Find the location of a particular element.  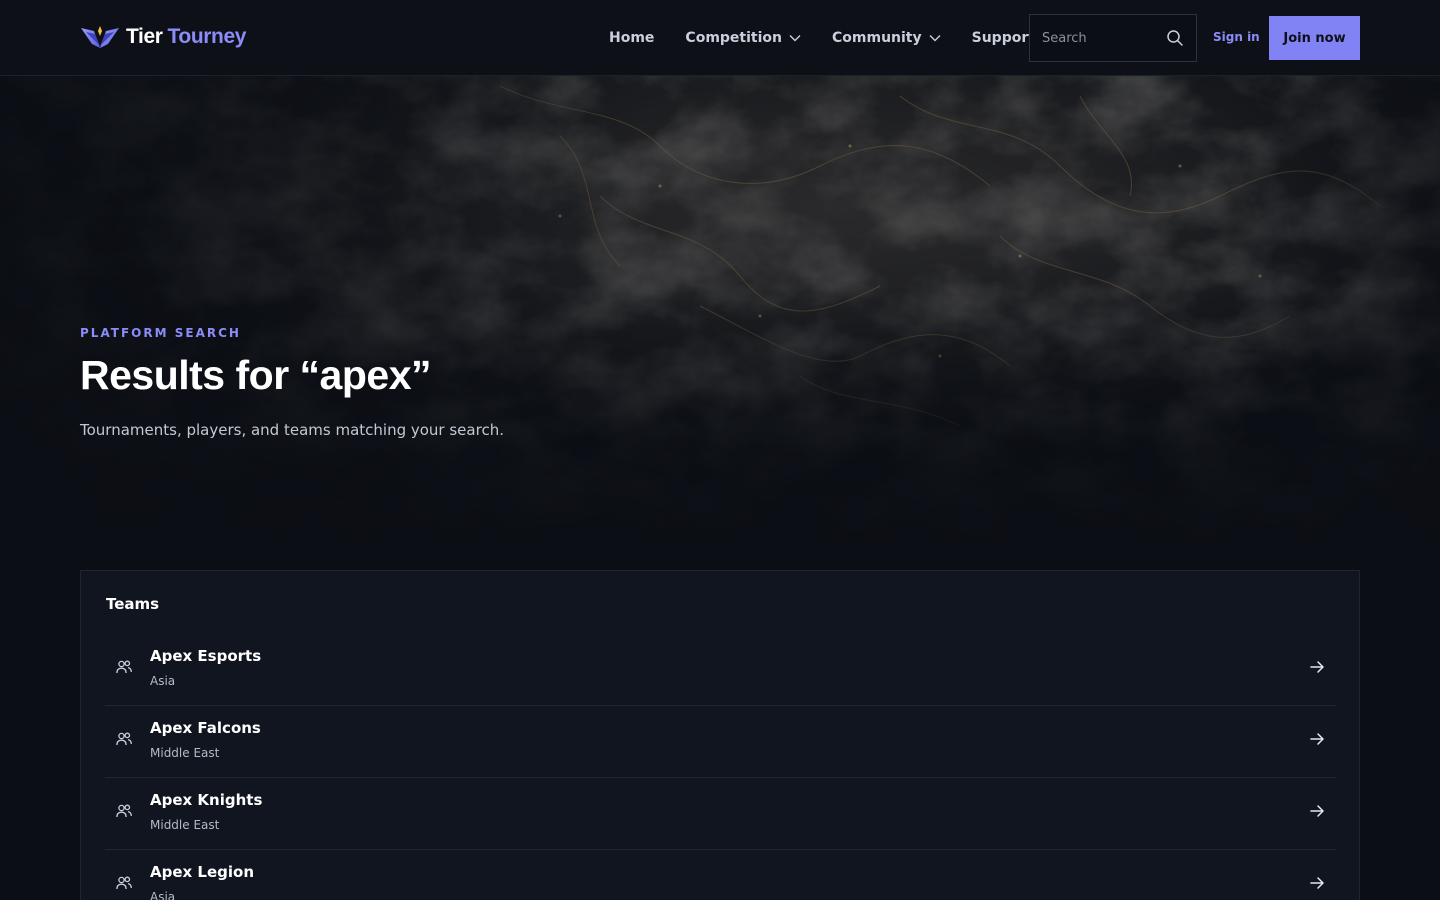

nav-item-label: Competition is located at coordinates (733, 38).